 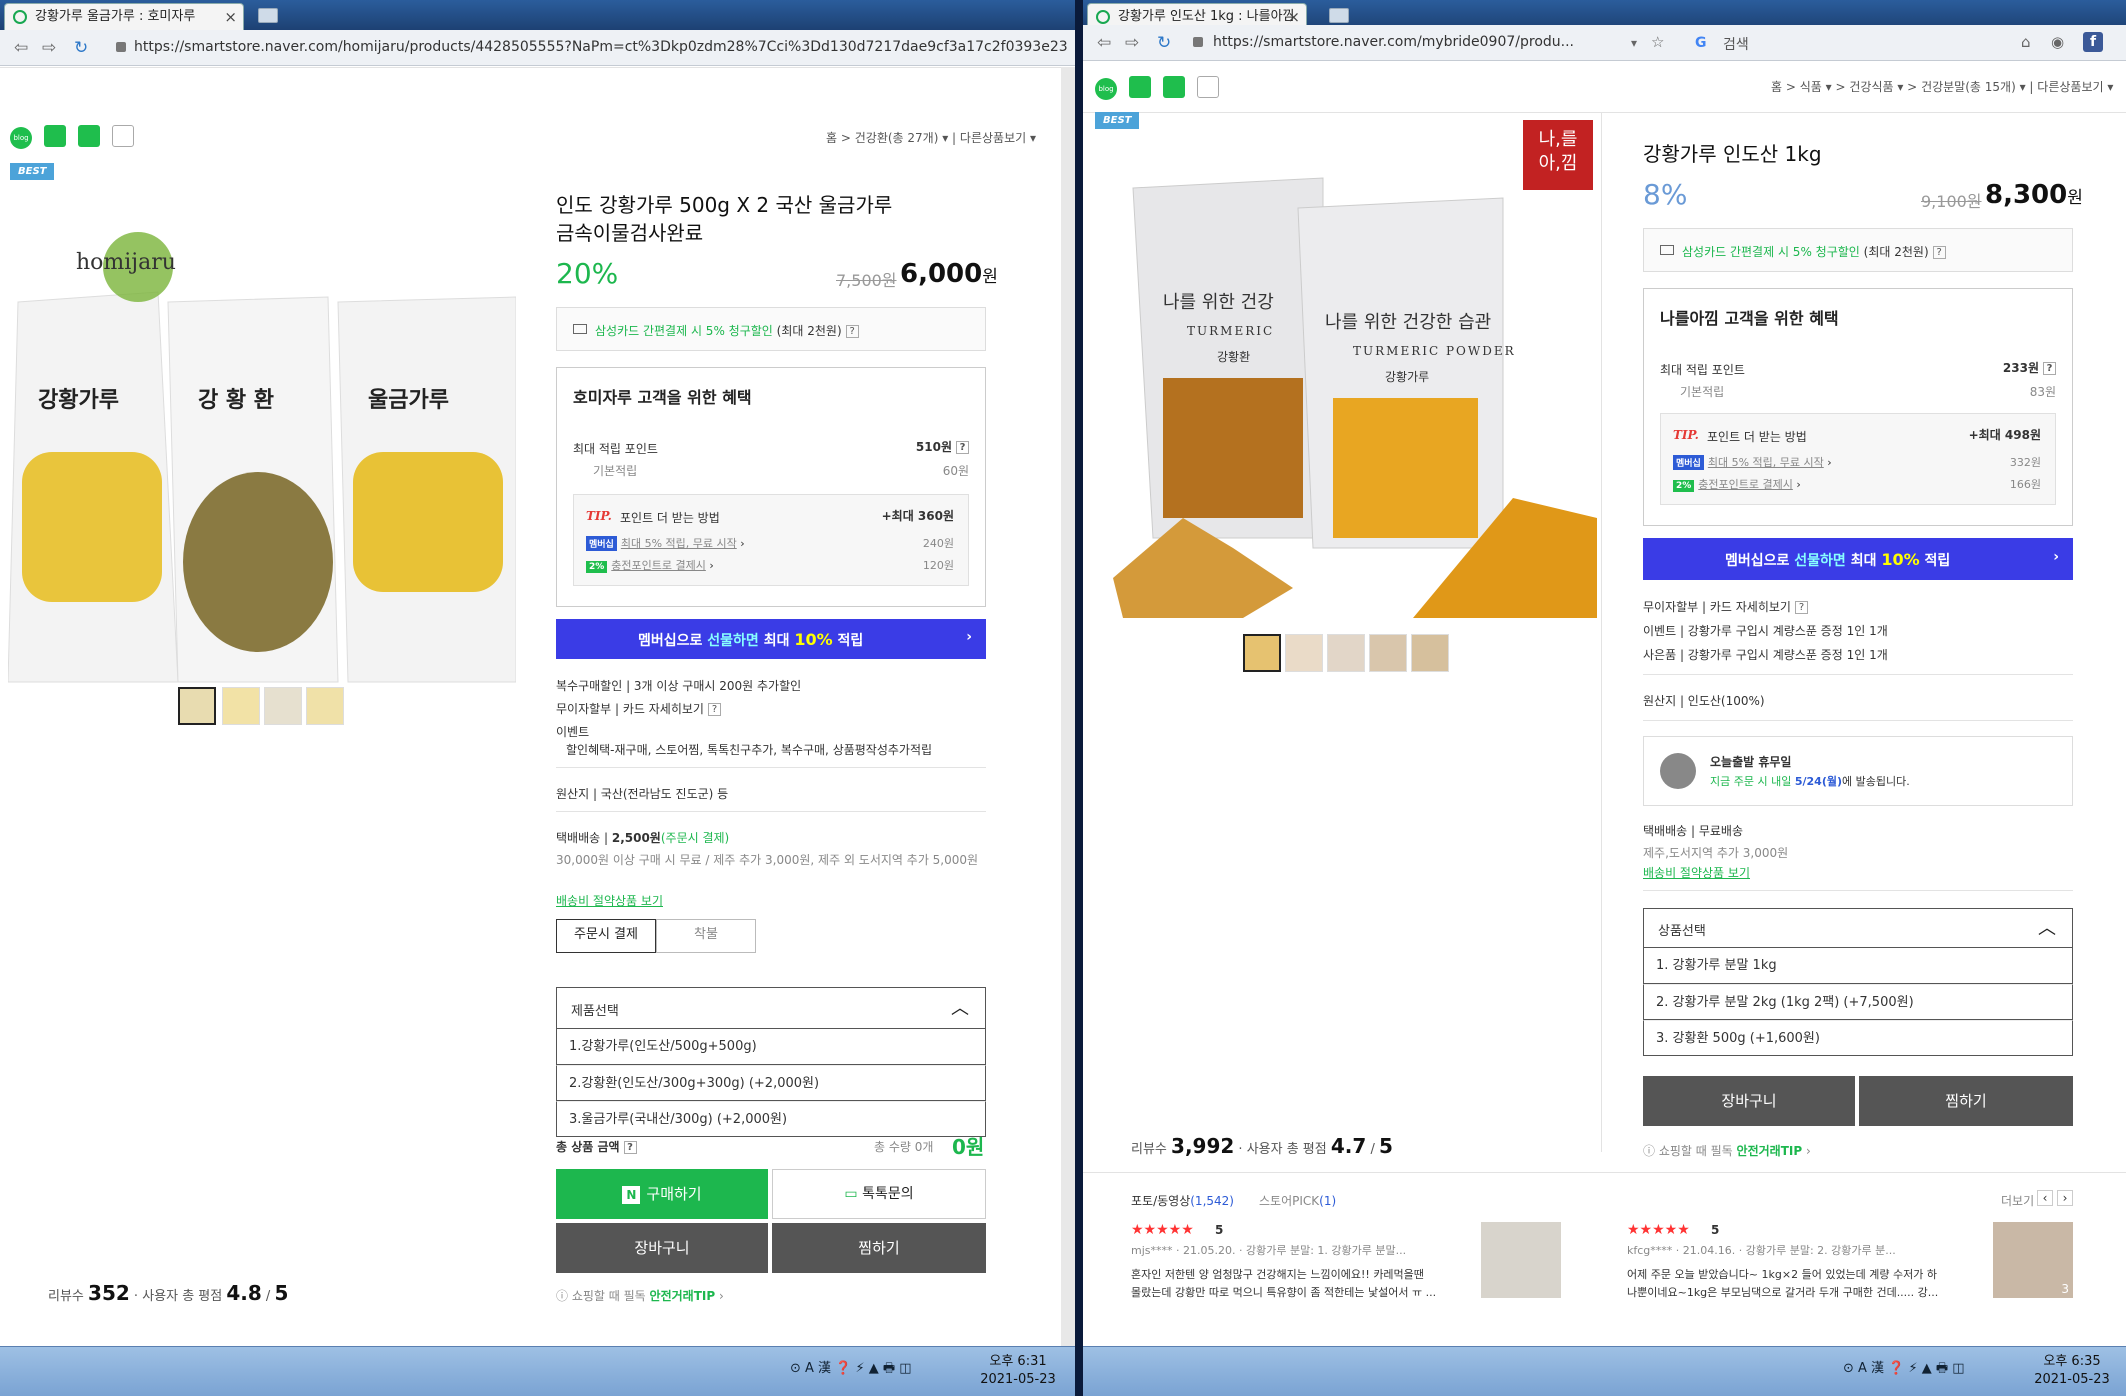 What do you see at coordinates (573, 732) in the screenshot?
I see `event-label: 이벤트` at bounding box center [573, 732].